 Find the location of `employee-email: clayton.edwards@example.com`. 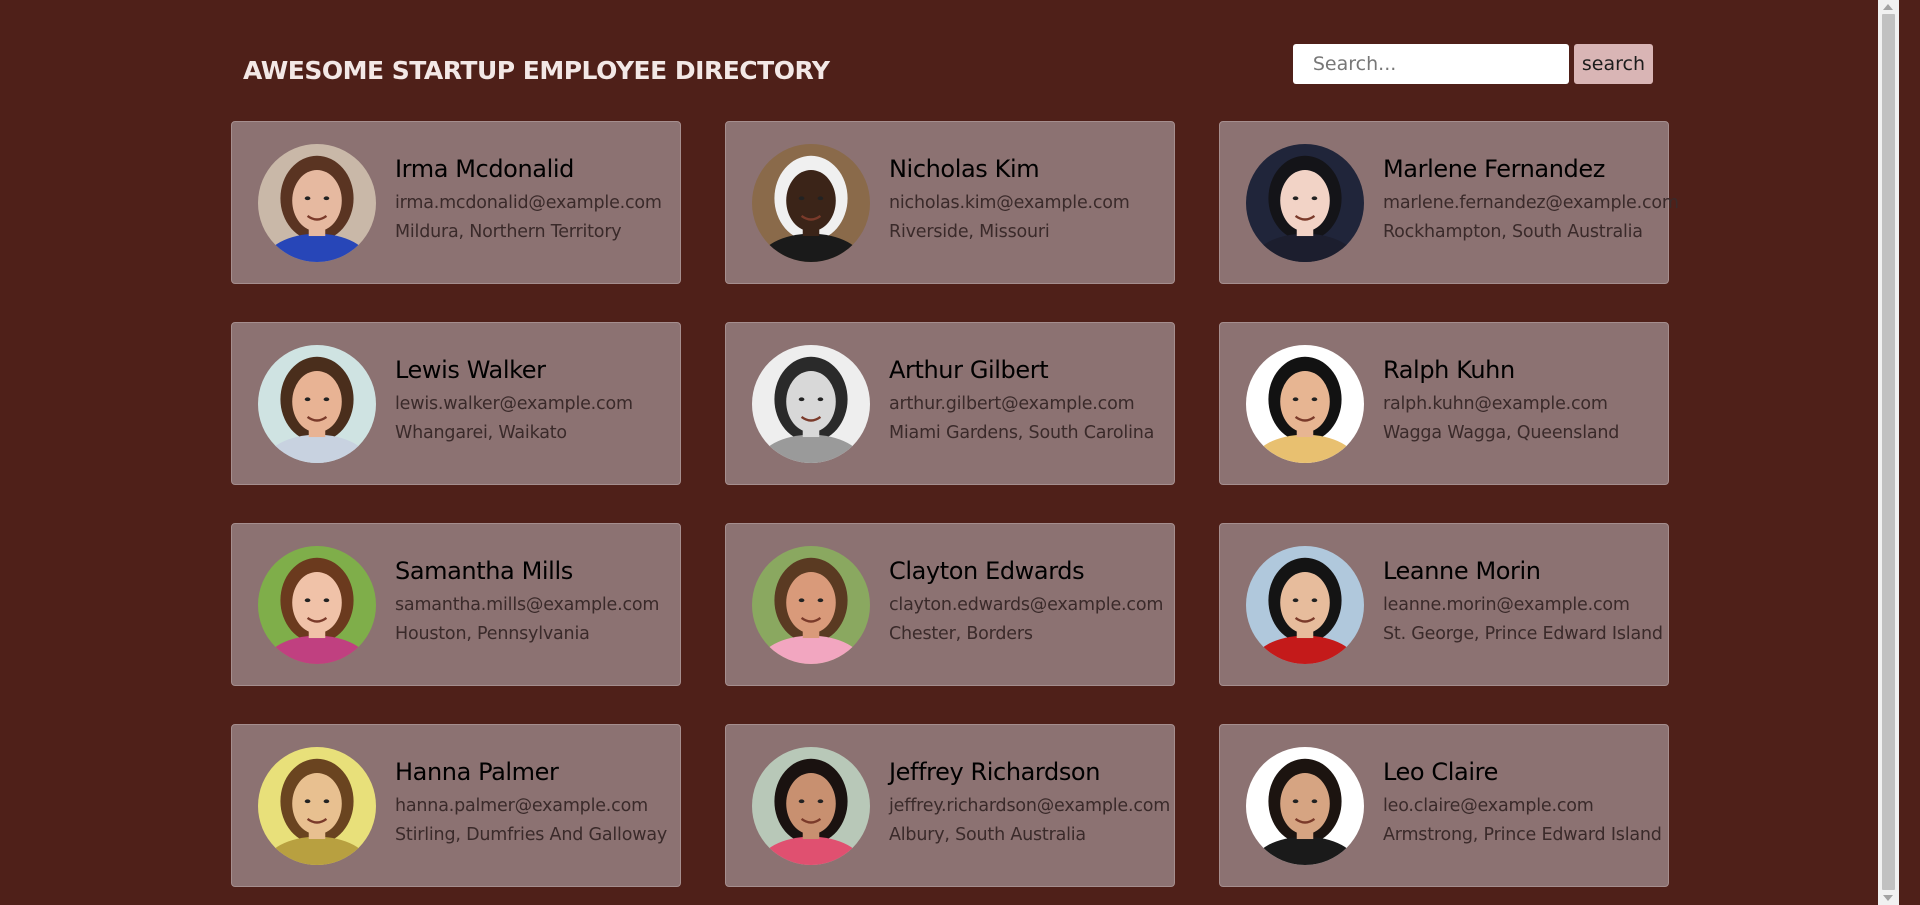

employee-email: clayton.edwards@example.com is located at coordinates (1026, 604).